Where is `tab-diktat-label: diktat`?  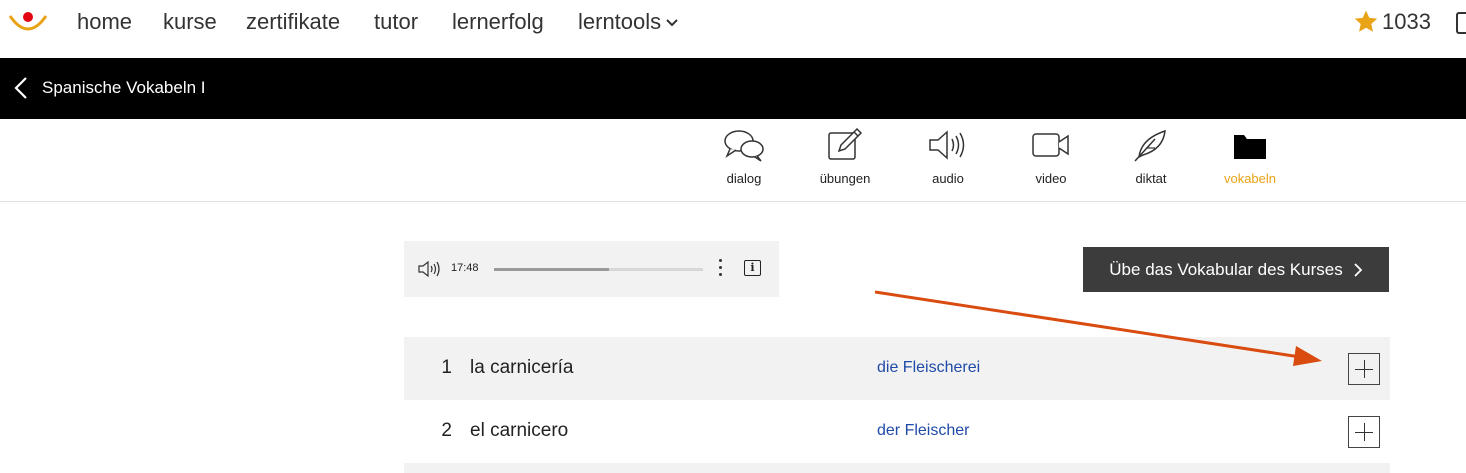
tab-diktat-label: diktat is located at coordinates (1151, 178).